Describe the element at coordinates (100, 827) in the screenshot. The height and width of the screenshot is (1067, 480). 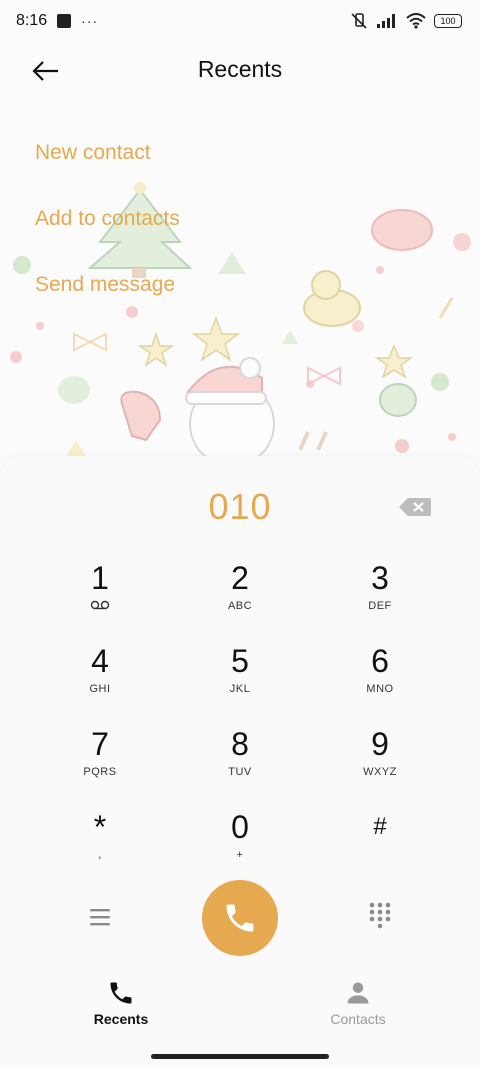
I see `key-digit: *` at that location.